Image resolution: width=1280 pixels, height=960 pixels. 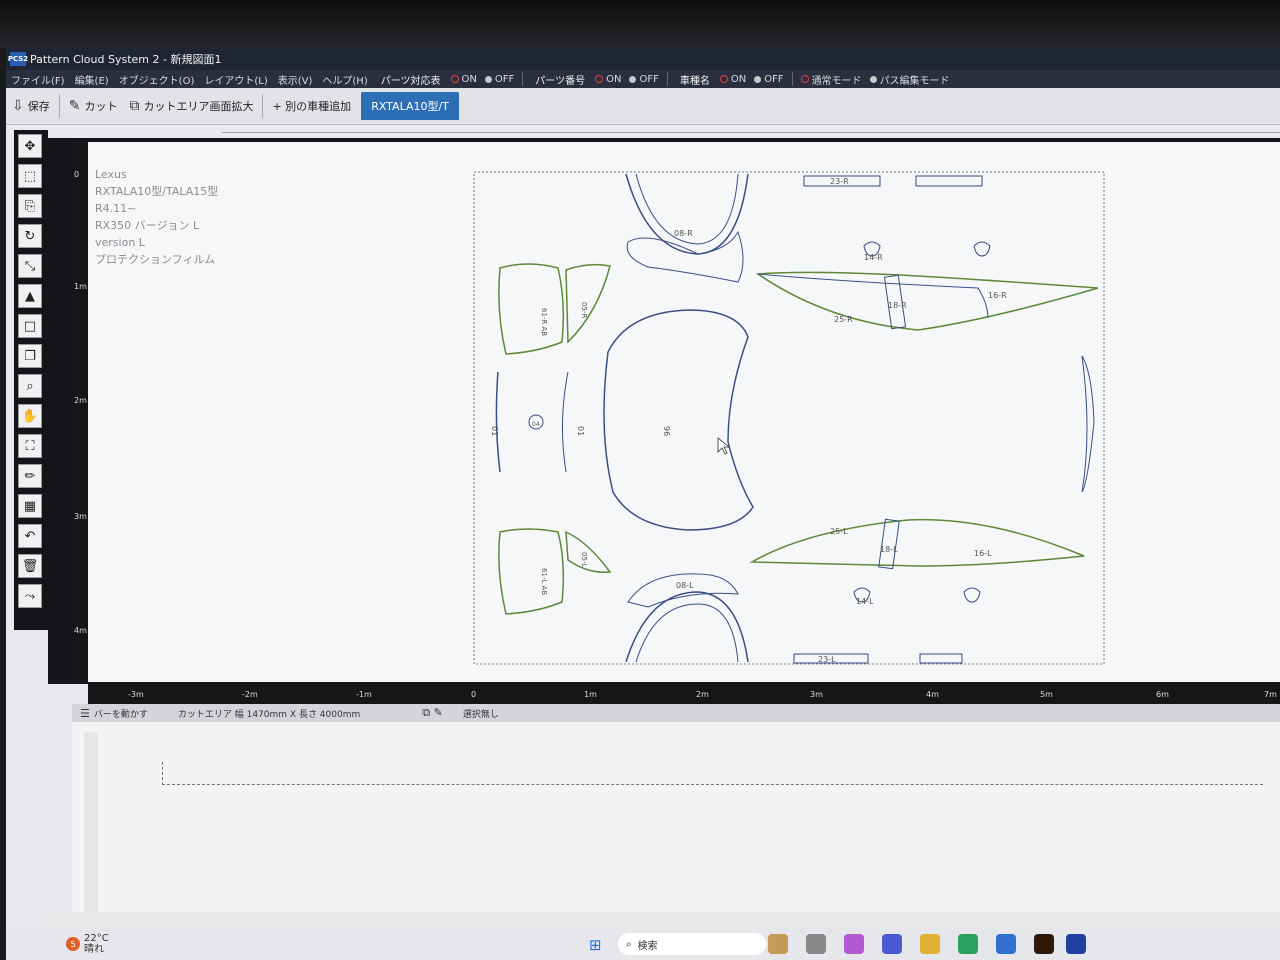 I want to click on search-placeholder: 検索, so click(x=647, y=946).